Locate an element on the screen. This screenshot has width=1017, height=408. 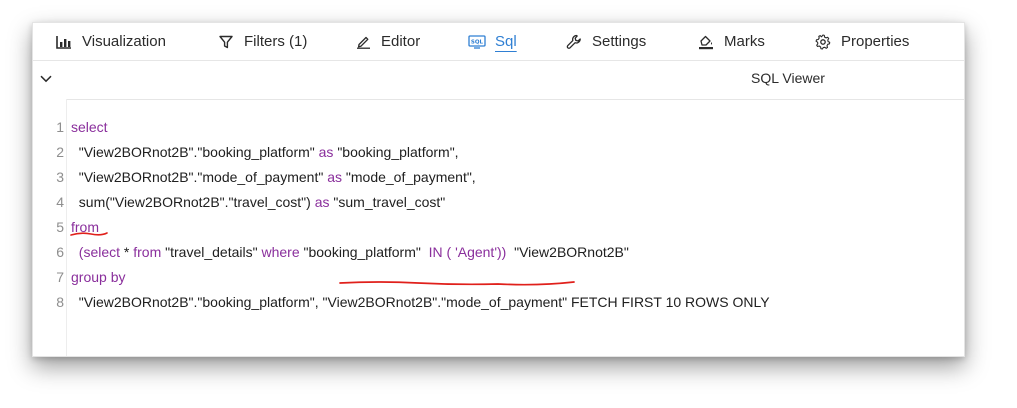
tab-properties-label: Properties is located at coordinates (875, 41).